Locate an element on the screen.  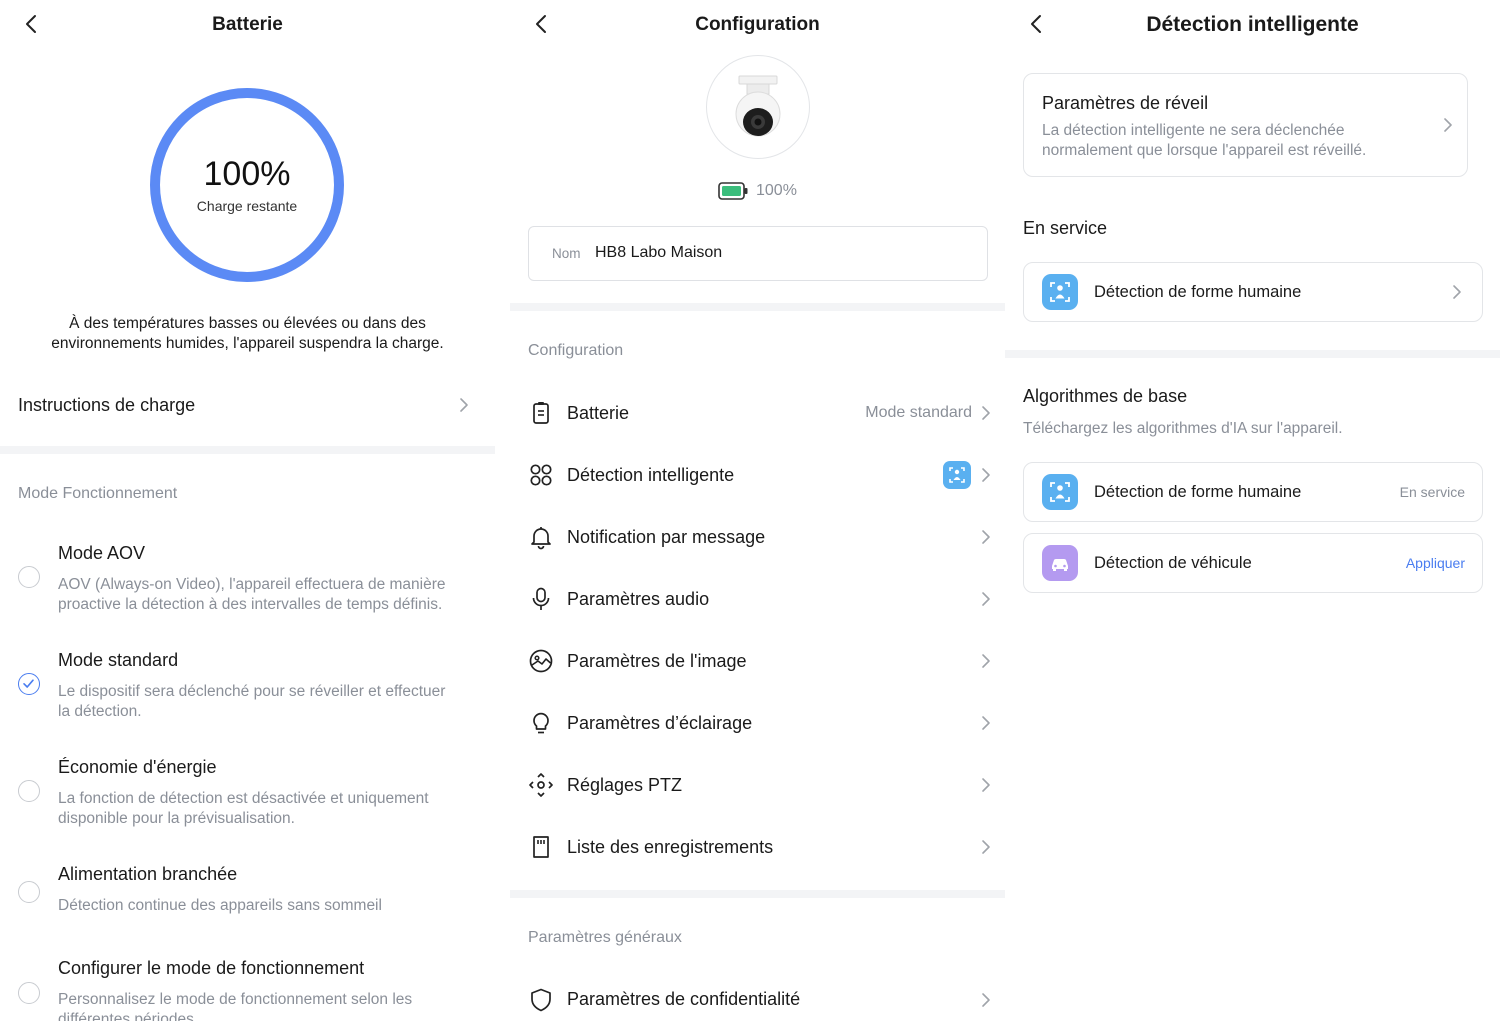
page-title: Configuration is located at coordinates (757, 24).